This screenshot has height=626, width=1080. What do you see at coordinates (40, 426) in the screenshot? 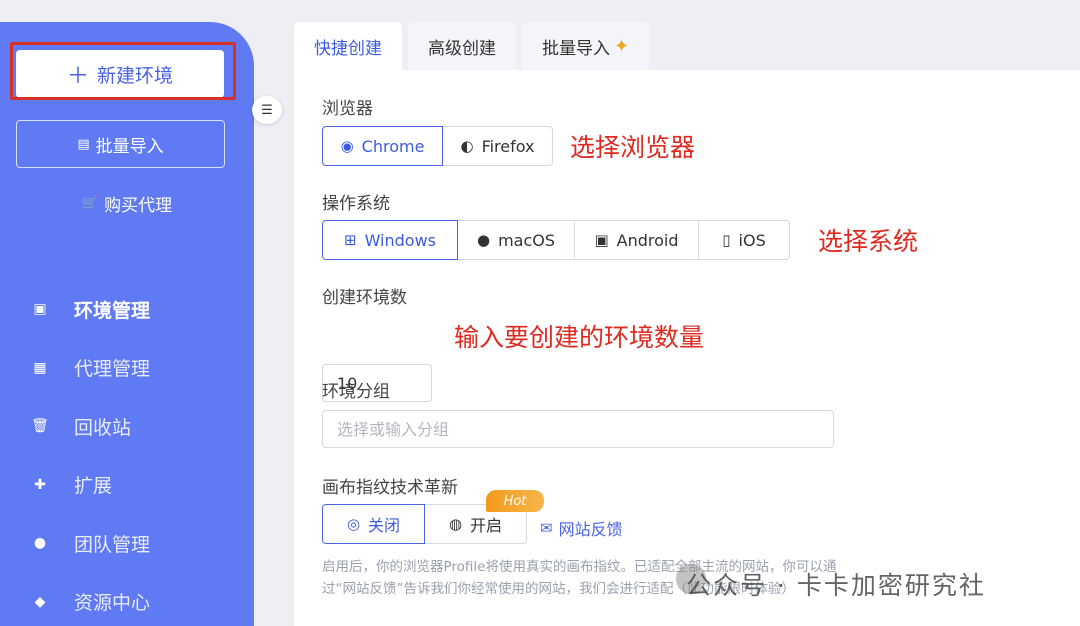
I see `trash-icon: 🗑` at bounding box center [40, 426].